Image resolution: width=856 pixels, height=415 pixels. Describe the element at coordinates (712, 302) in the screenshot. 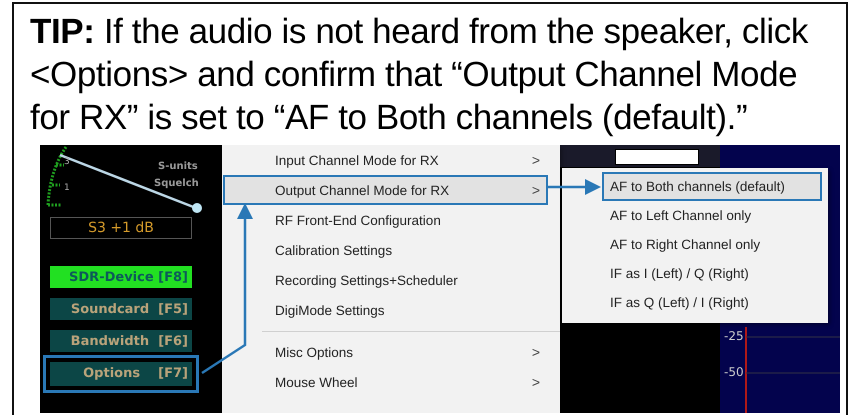

I see `menu-item: IF as Q (Left) / I (Right)` at that location.